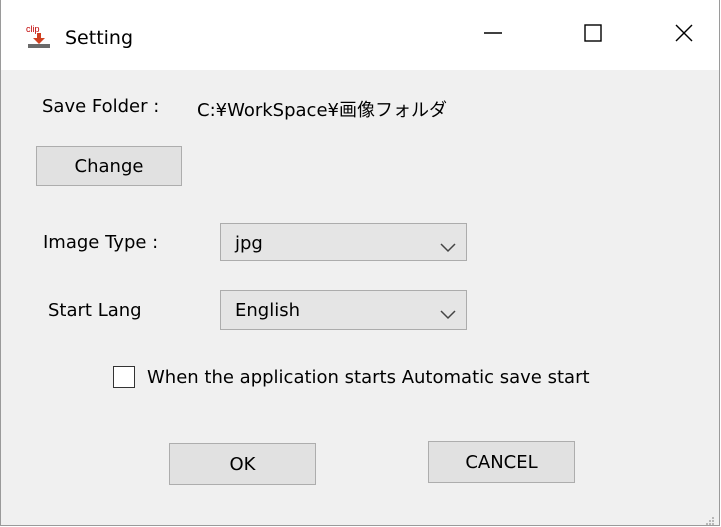  I want to click on maximize-icon, so click(593, 35).